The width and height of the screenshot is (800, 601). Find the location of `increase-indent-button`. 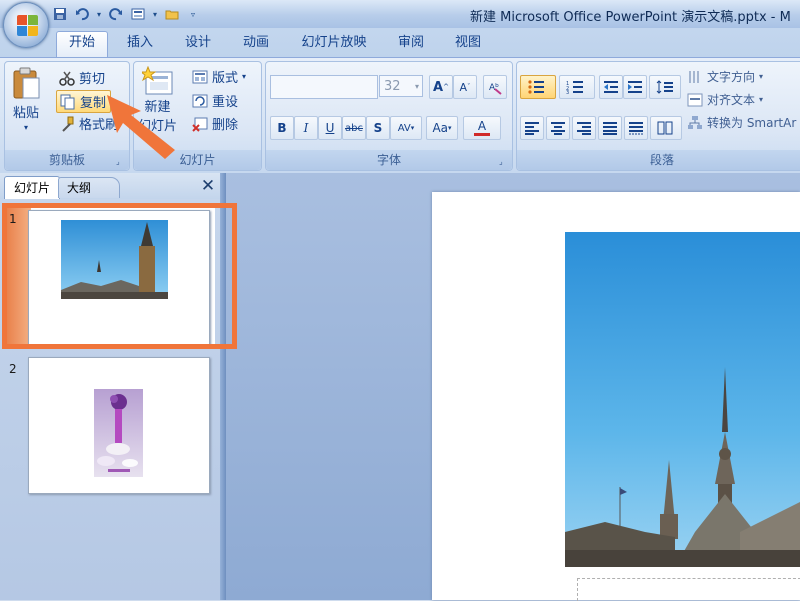

increase-indent-button is located at coordinates (635, 87).